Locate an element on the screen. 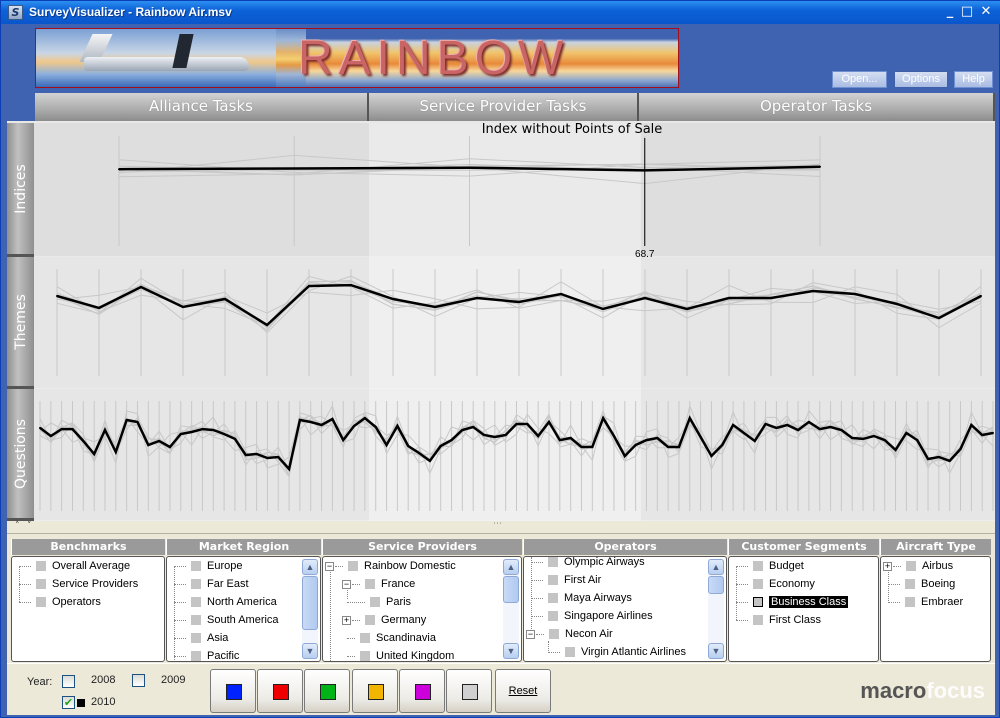 The width and height of the screenshot is (1000, 718). region-asia: Asia is located at coordinates (201, 638).